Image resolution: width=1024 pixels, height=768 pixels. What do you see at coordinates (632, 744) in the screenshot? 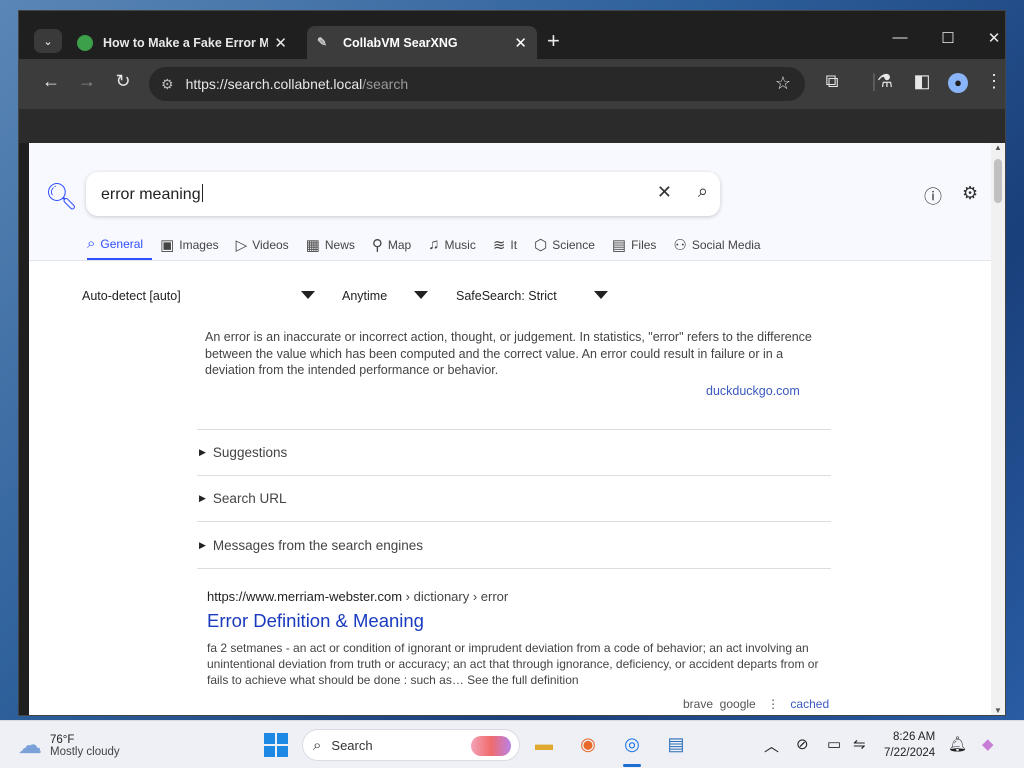
I see `chrome-icon: ◎` at bounding box center [632, 744].